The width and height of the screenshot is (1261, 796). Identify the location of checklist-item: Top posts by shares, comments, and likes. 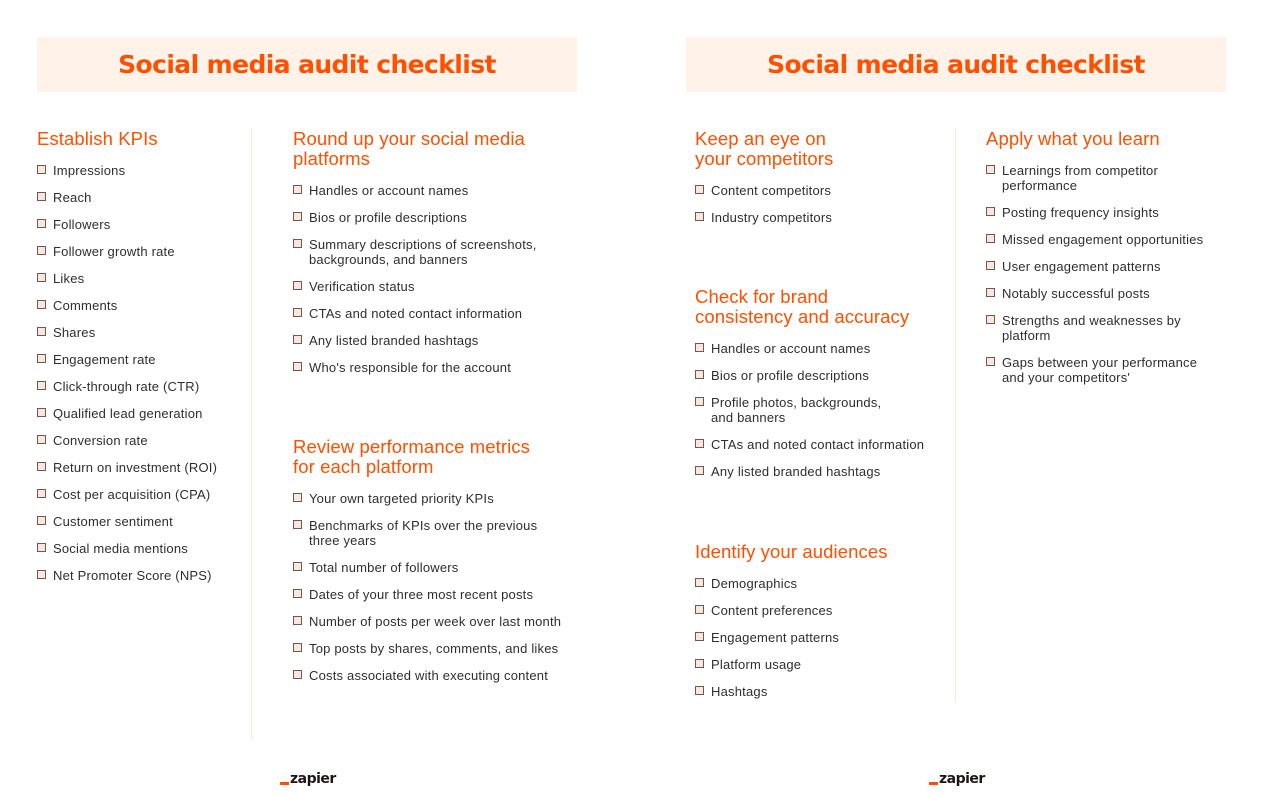
(438, 648).